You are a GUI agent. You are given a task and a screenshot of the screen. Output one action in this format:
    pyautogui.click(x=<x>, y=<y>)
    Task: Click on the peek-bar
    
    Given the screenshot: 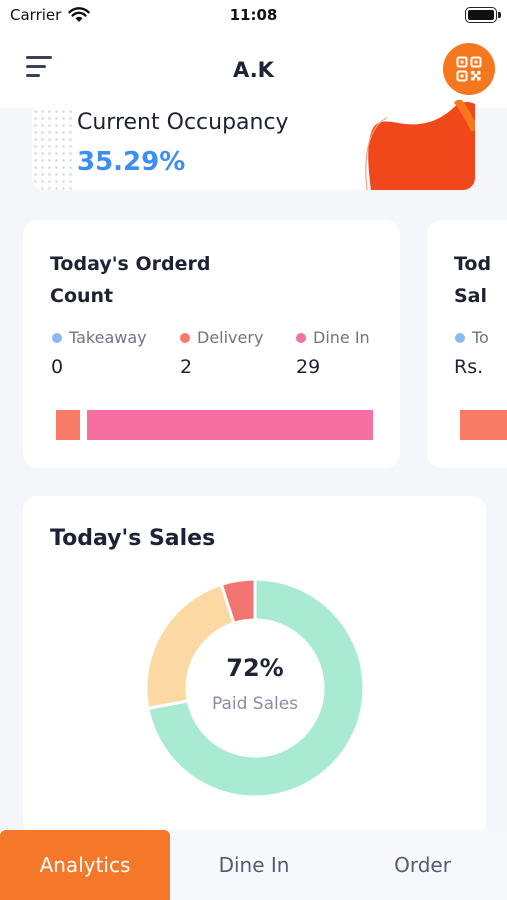 What is the action you would take?
    pyautogui.click(x=483, y=425)
    